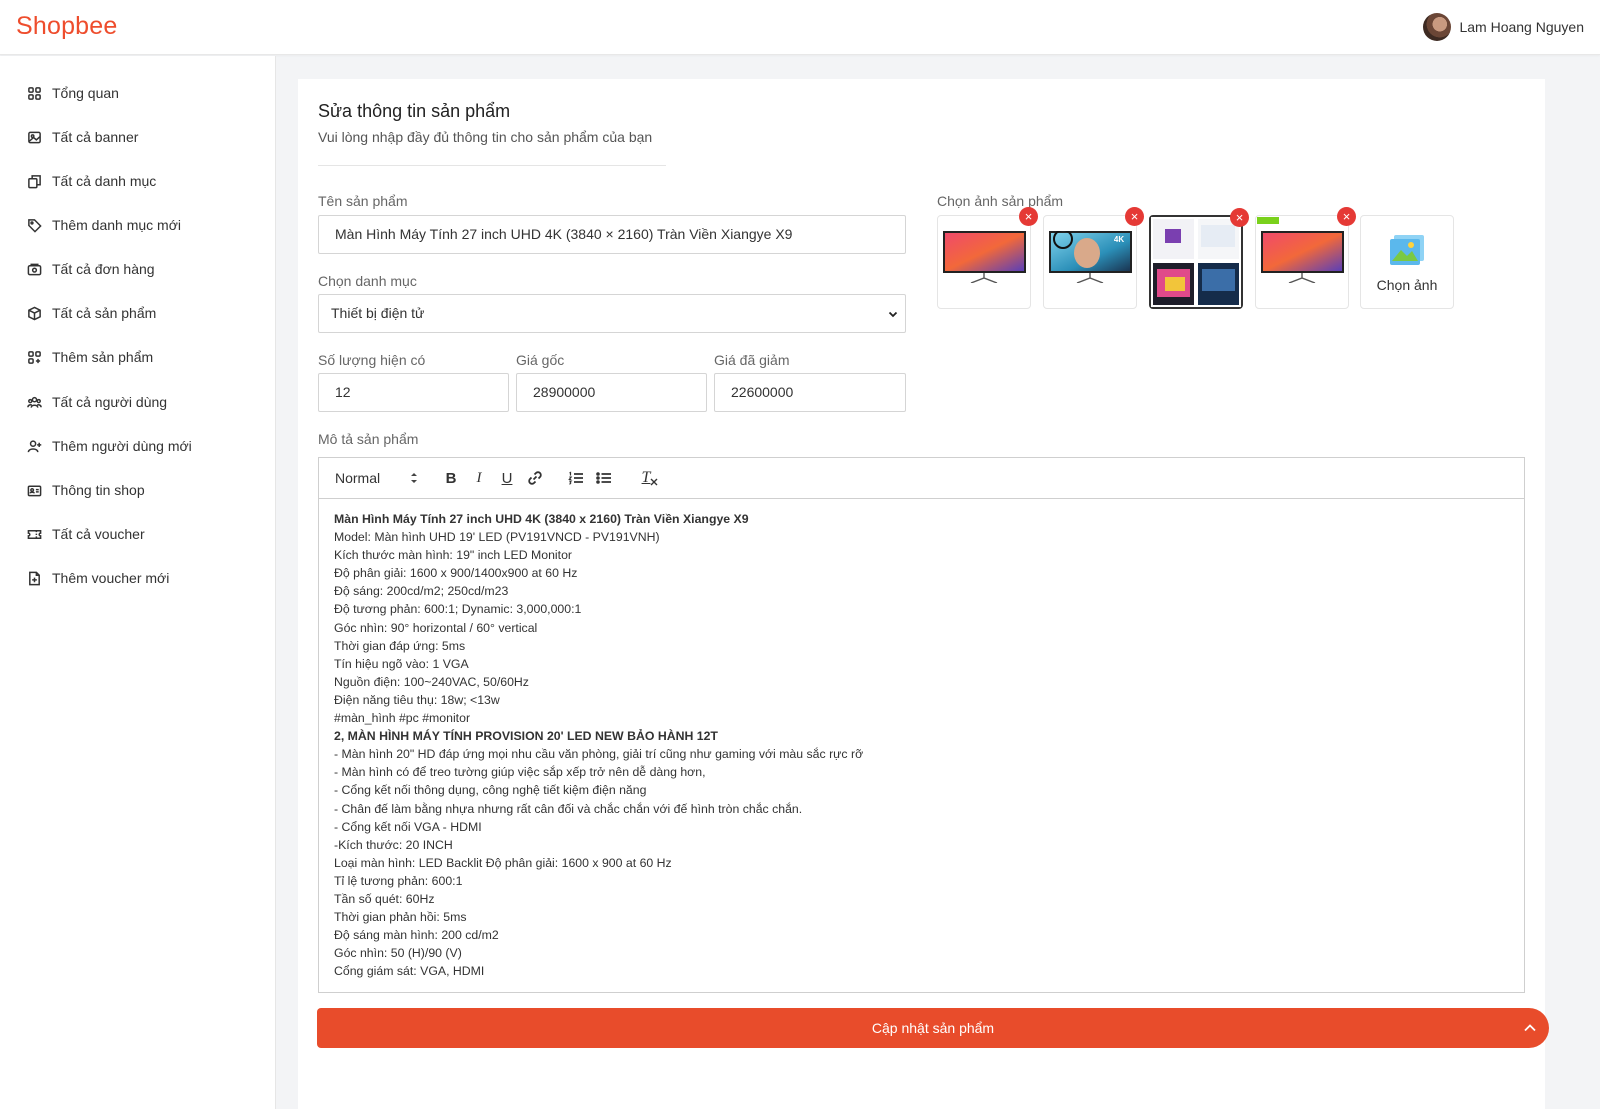 The width and height of the screenshot is (1600, 1109). What do you see at coordinates (363, 201) in the screenshot?
I see `product-name-label: Tên sản phẩm` at bounding box center [363, 201].